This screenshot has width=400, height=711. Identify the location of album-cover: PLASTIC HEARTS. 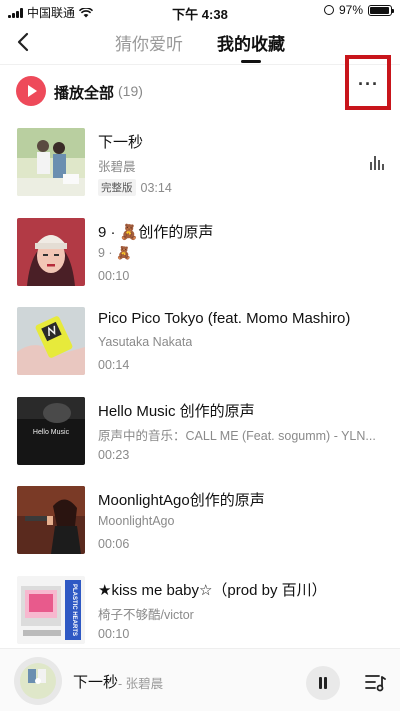
(51, 609).